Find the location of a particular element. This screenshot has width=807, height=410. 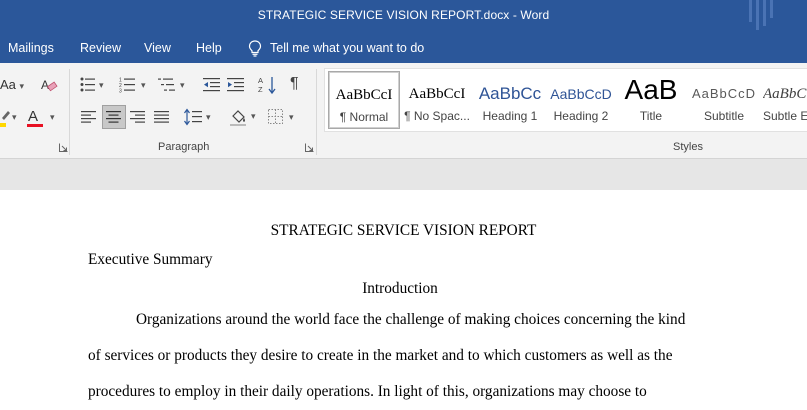

svg-text: 3 is located at coordinates (120, 91).